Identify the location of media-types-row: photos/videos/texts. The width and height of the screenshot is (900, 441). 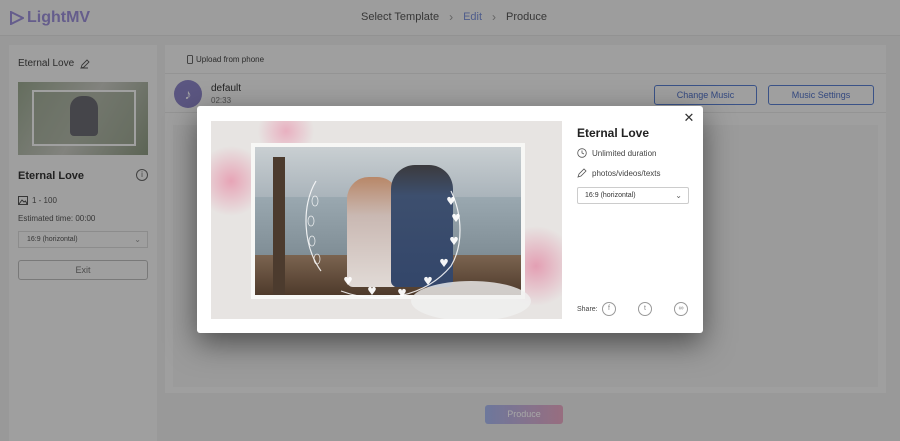
(618, 173).